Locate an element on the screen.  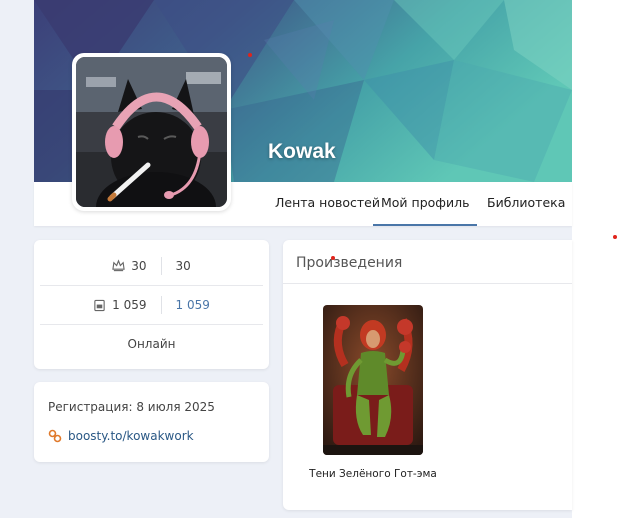
stats-card: 30 30 1 059 1 059 Онлайн is located at coordinates (151, 304).